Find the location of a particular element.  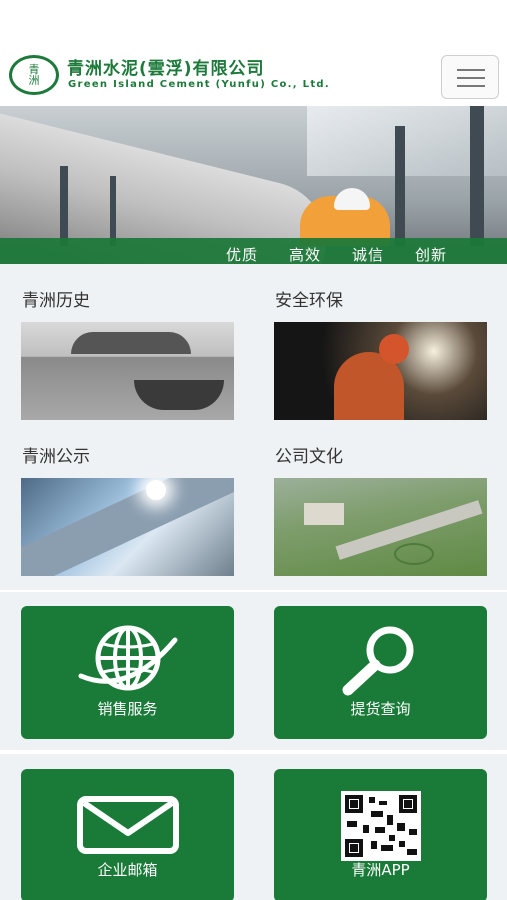

sales-service-button: 销售服务 is located at coordinates (127, 672).